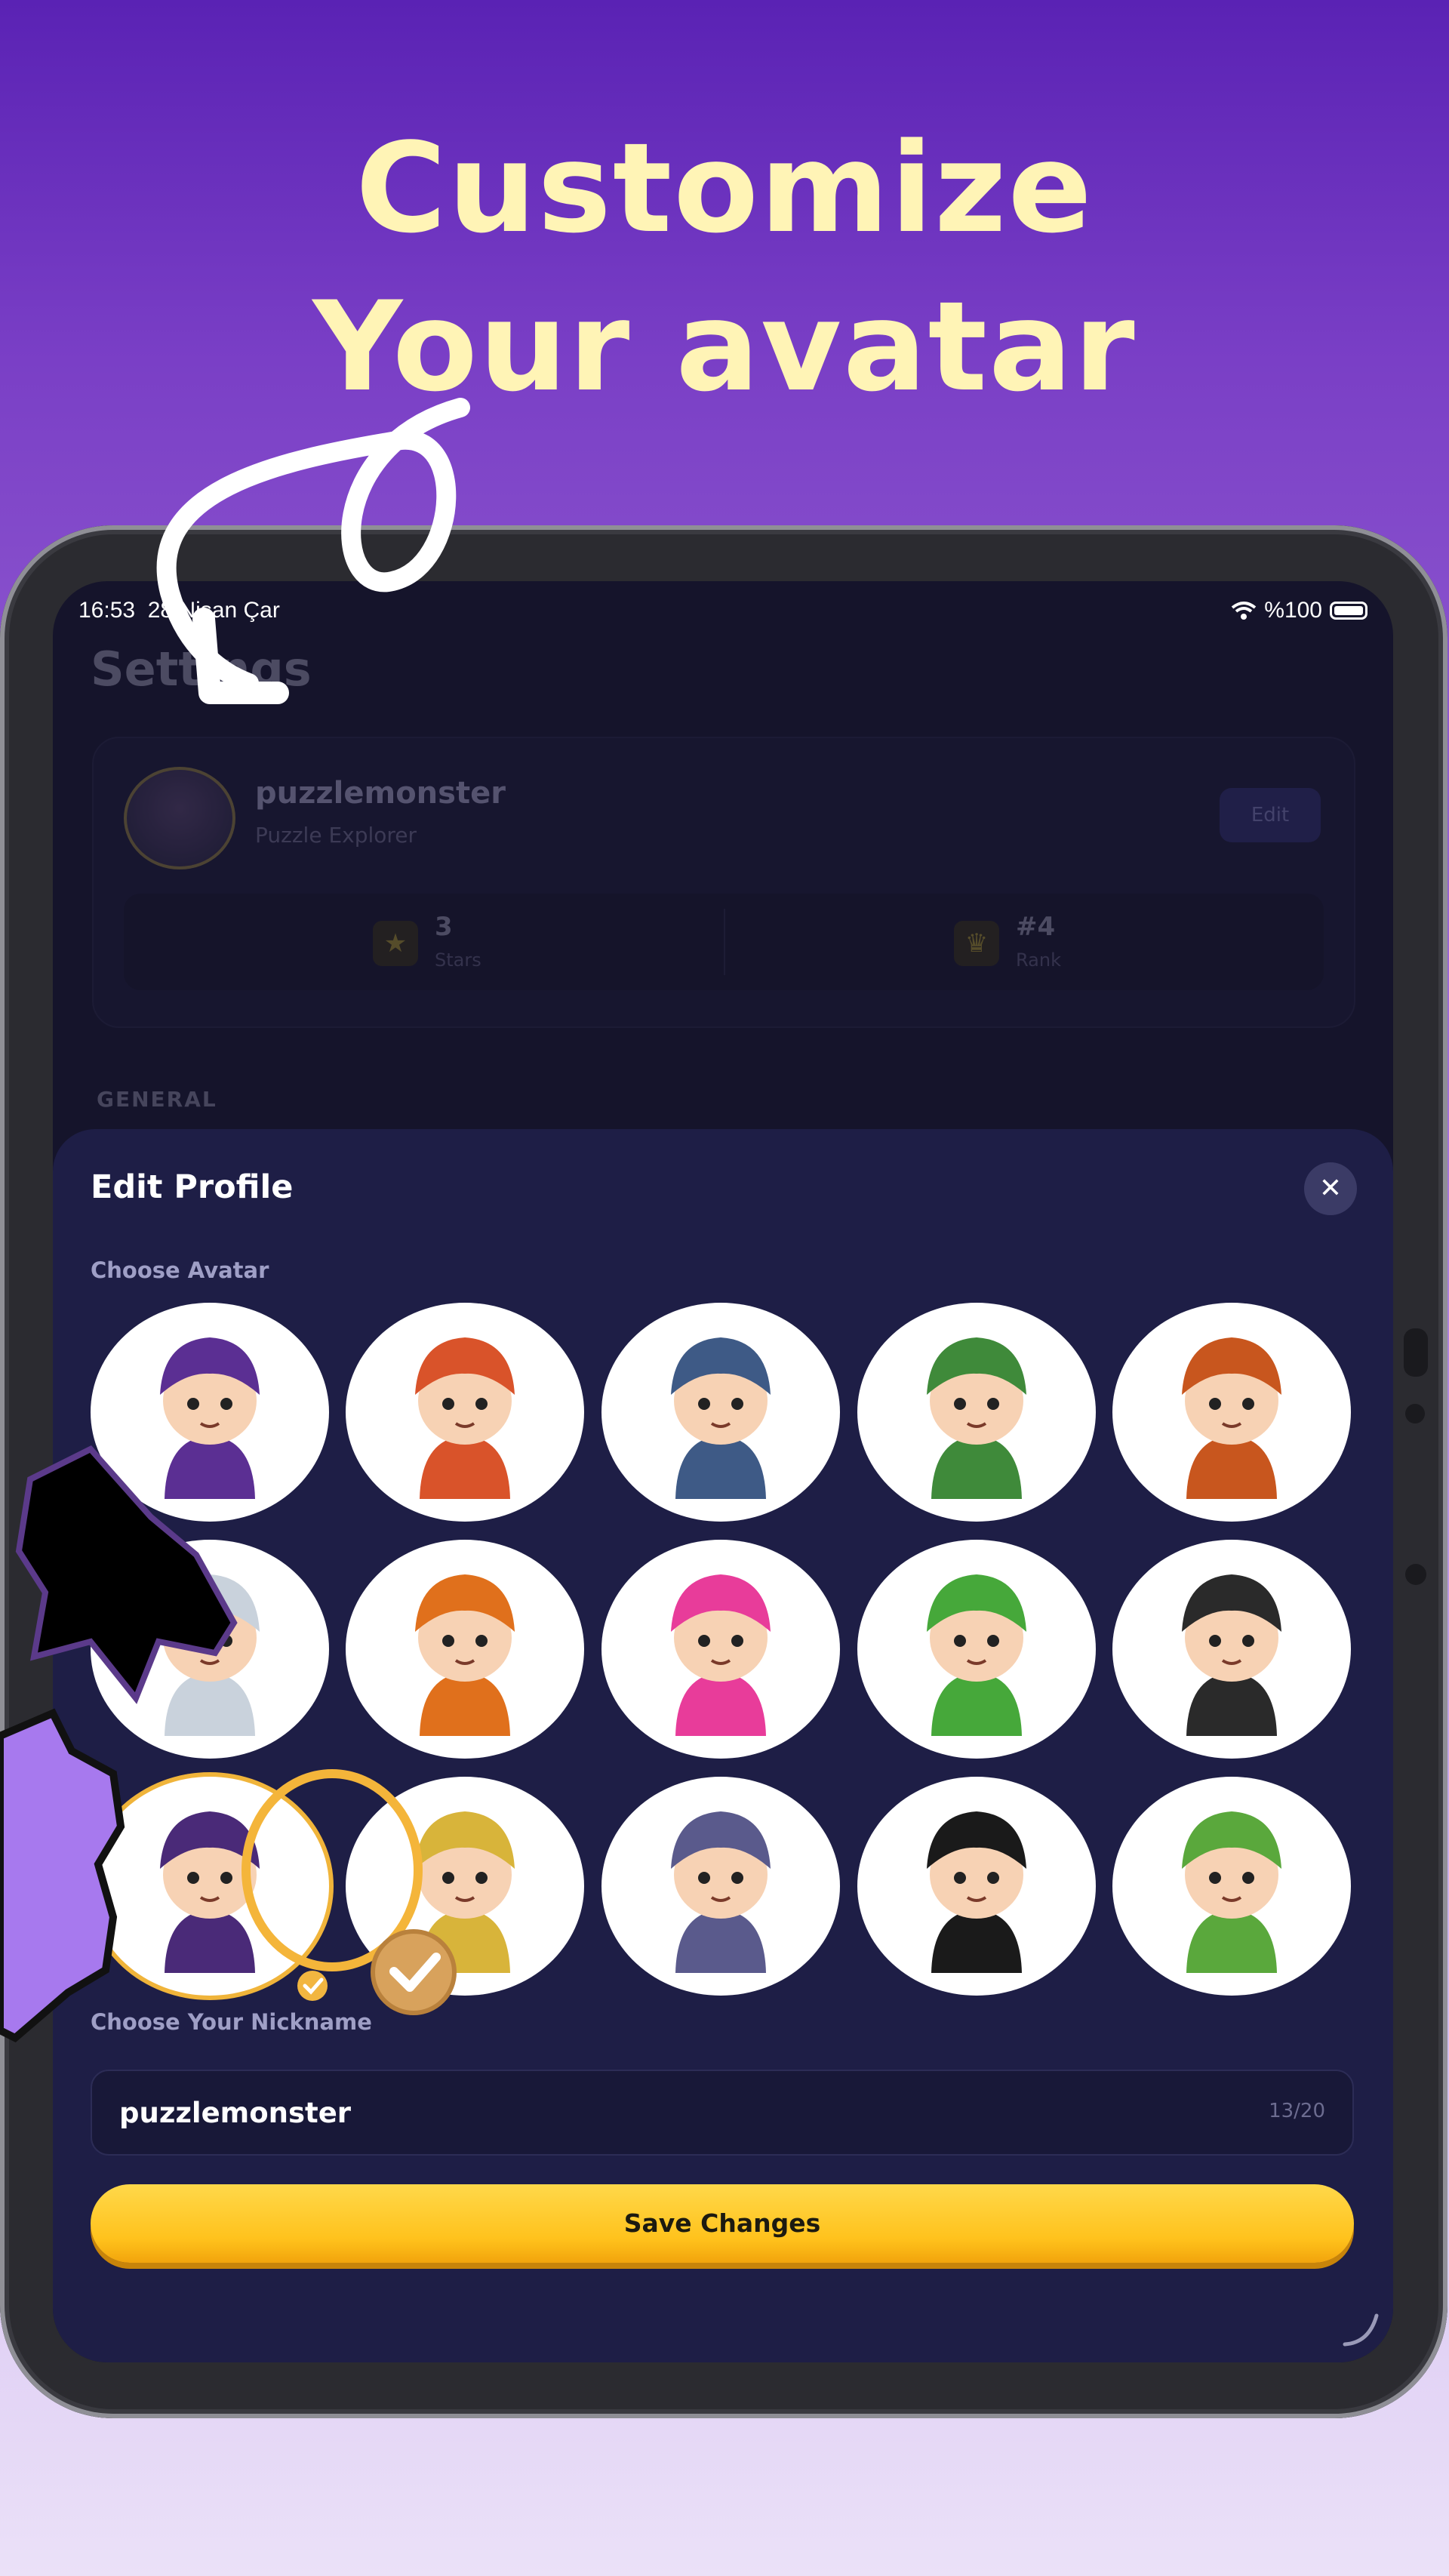 Image resolution: width=1449 pixels, height=2576 pixels. Describe the element at coordinates (313, 551) in the screenshot. I see `swirl-arrow-icon` at that location.